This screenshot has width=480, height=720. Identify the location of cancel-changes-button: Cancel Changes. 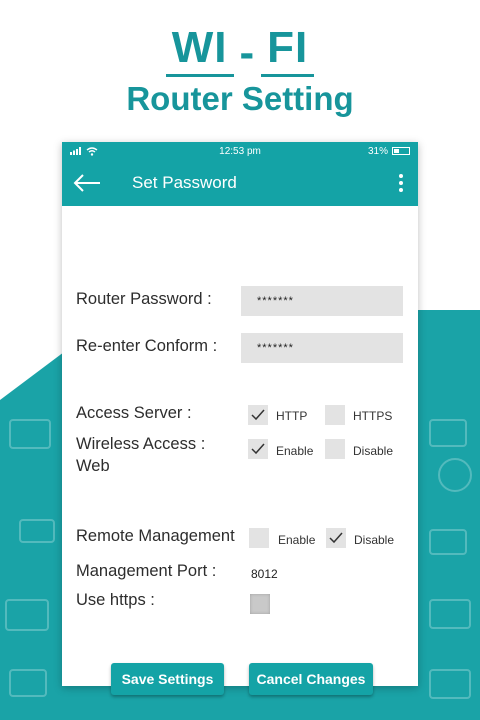
(311, 679).